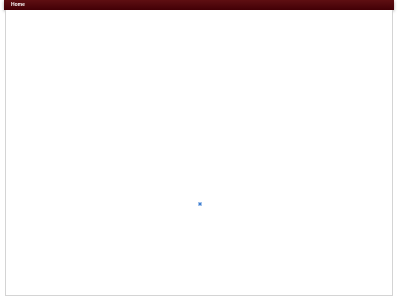 Image resolution: width=400 pixels, height=300 pixels. I want to click on top-navigation: Home, so click(199, 5).